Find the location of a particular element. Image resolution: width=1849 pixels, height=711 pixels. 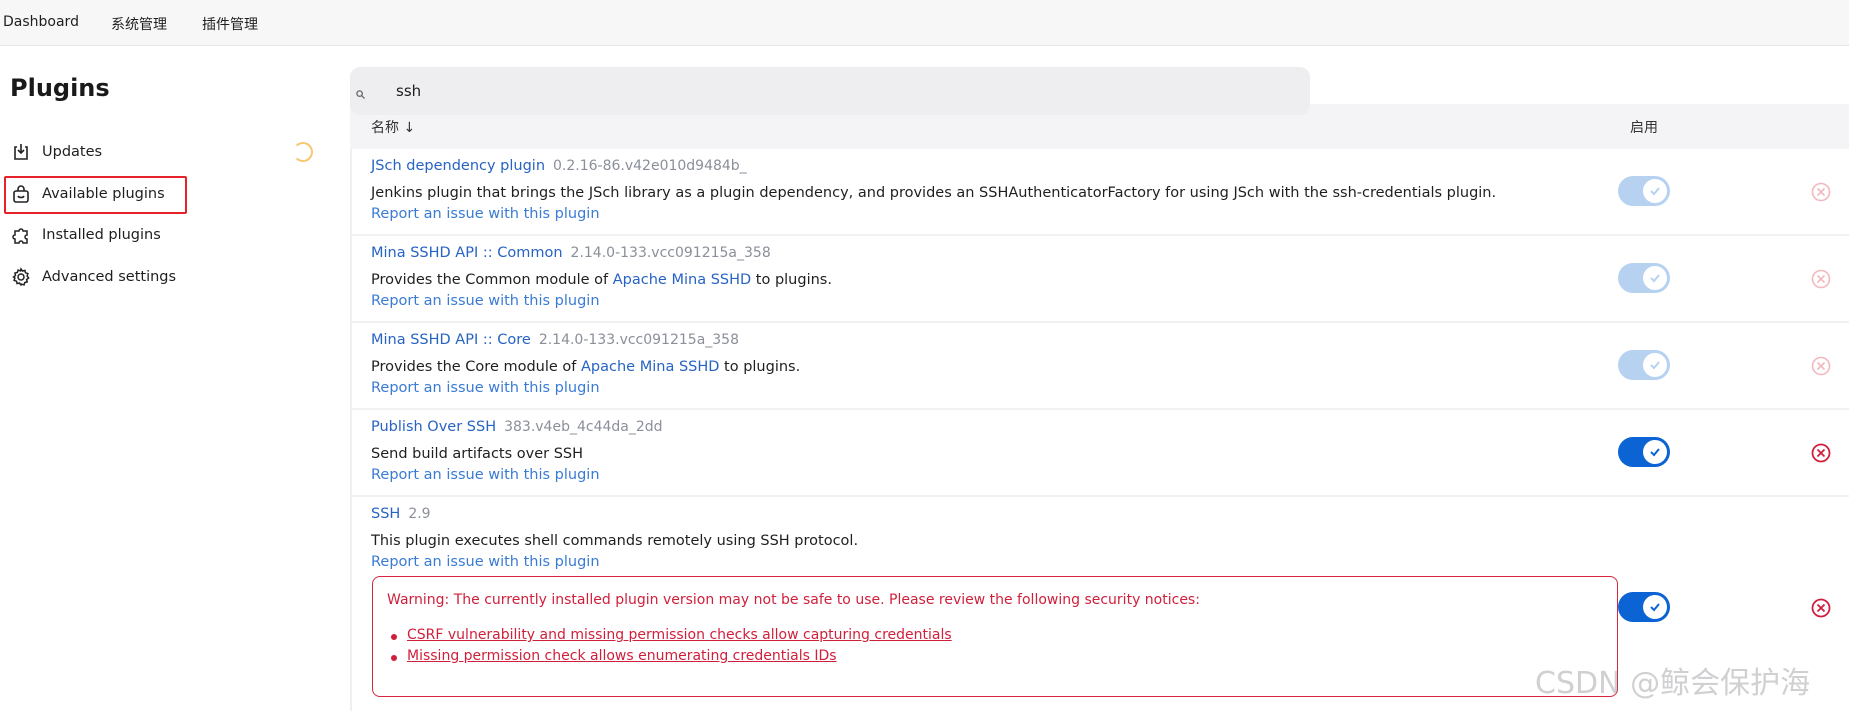

sidebar-item-updates: Updates is located at coordinates (110, 152).